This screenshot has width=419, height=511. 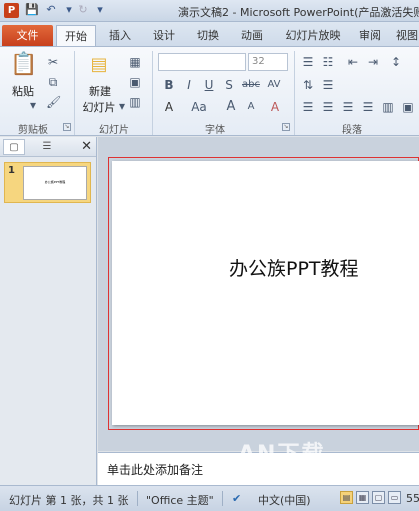 I want to click on slide-title-text: 办公族PPT教程, so click(x=294, y=267).